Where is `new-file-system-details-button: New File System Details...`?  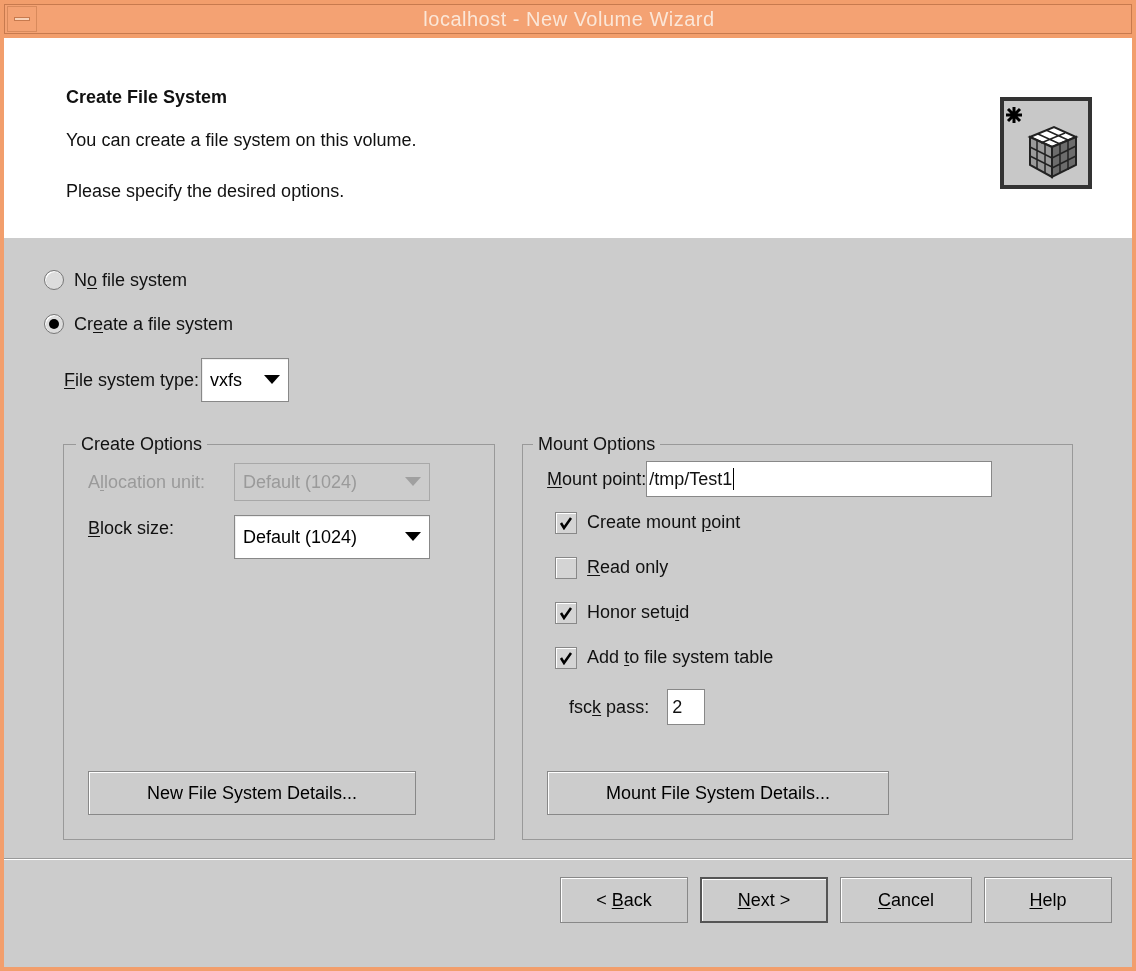
new-file-system-details-button: New File System Details... is located at coordinates (252, 793).